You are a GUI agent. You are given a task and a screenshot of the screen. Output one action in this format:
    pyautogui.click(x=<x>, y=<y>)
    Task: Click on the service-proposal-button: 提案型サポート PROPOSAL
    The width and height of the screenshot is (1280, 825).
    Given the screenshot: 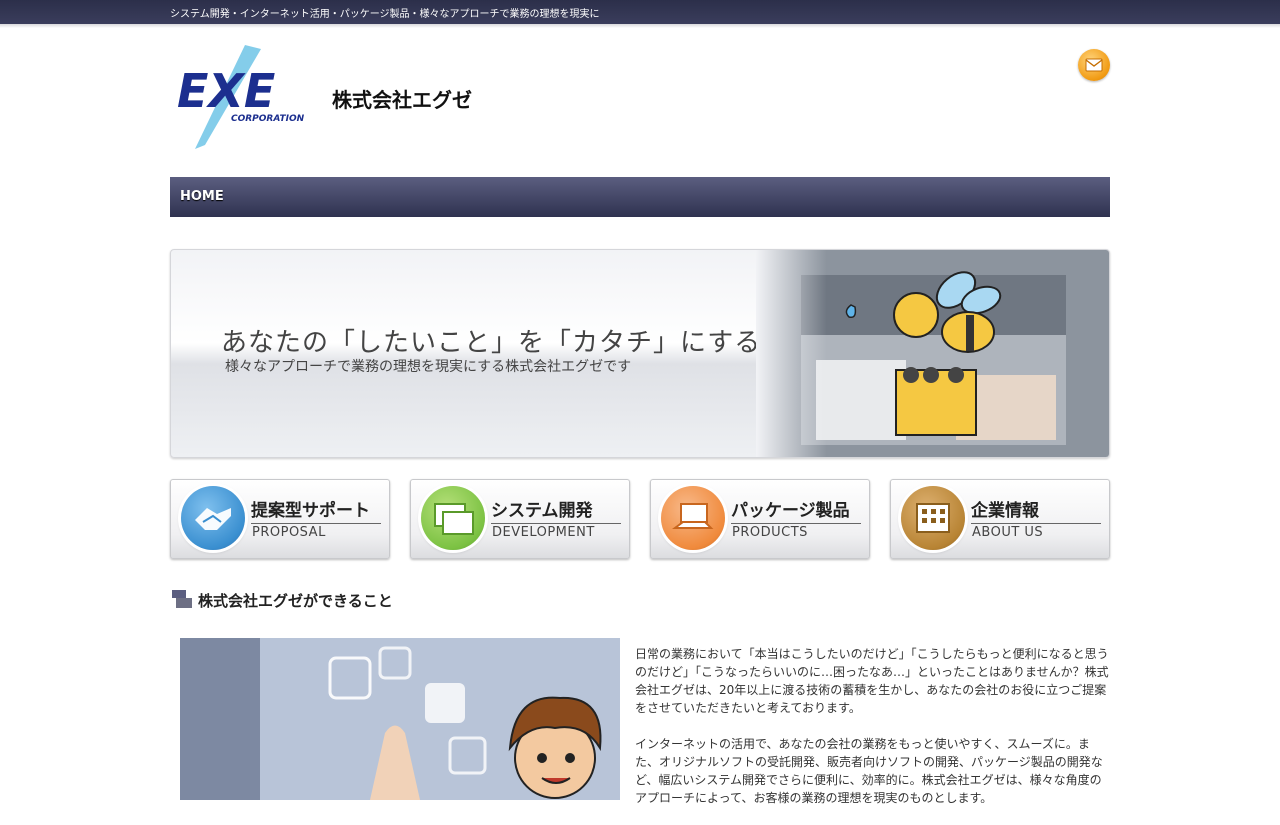 What is the action you would take?
    pyautogui.click(x=280, y=519)
    